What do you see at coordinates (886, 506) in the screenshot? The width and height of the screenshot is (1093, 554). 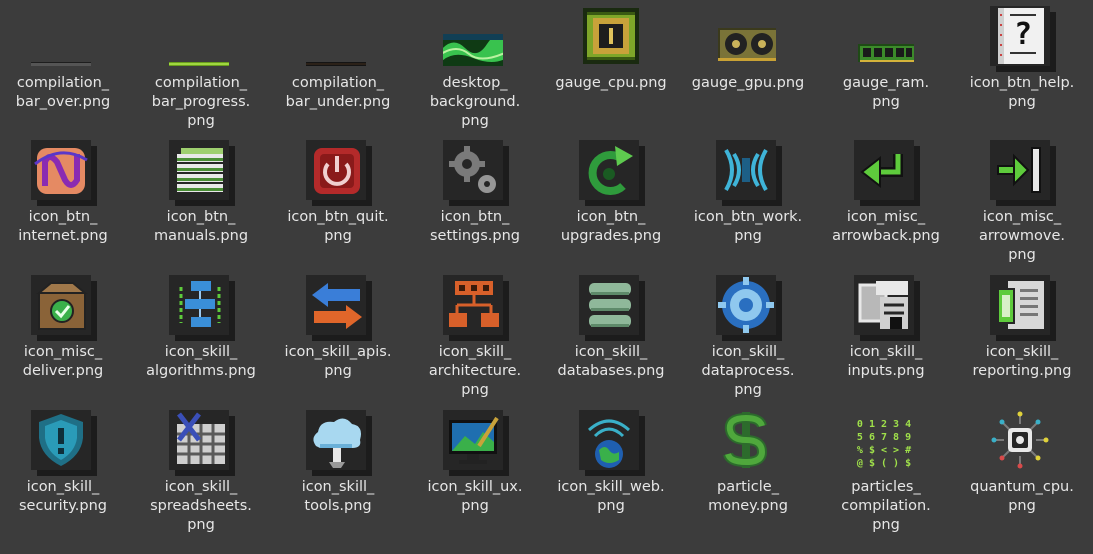 I see `file-name: particles_ compilation. png` at bounding box center [886, 506].